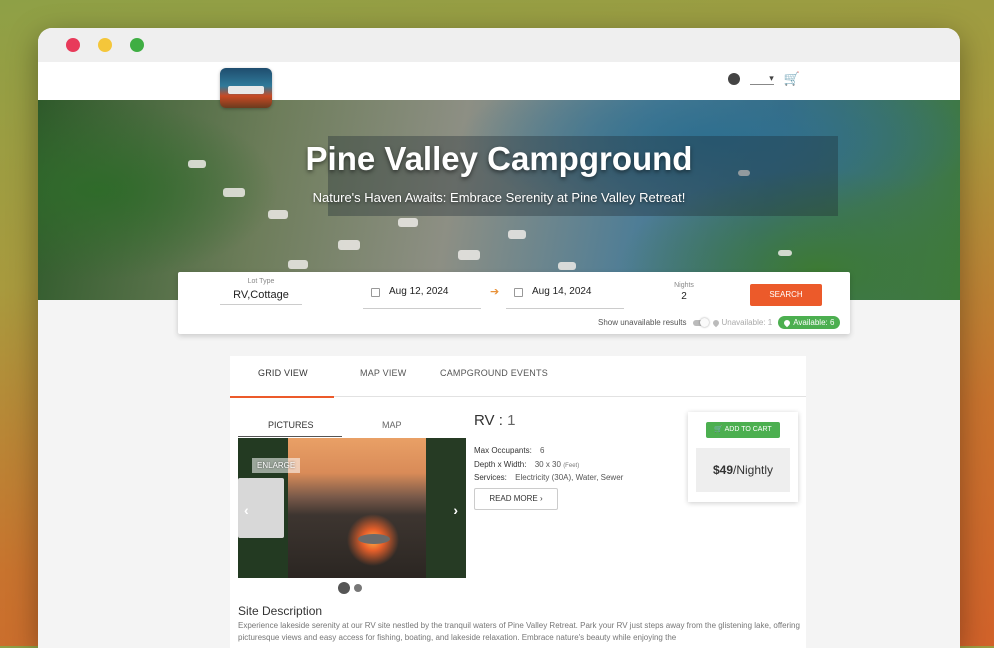 Image resolution: width=994 pixels, height=648 pixels. What do you see at coordinates (747, 322) in the screenshot?
I see `unavailable-count: Unavailable: 1` at bounding box center [747, 322].